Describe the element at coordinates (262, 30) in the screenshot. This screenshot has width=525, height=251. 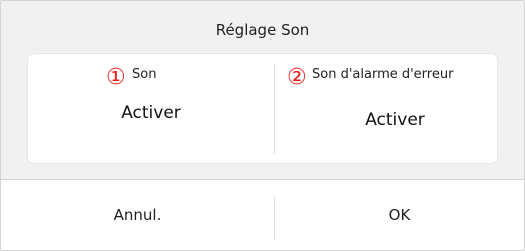
I see `dialog-title: Réglage Son` at that location.